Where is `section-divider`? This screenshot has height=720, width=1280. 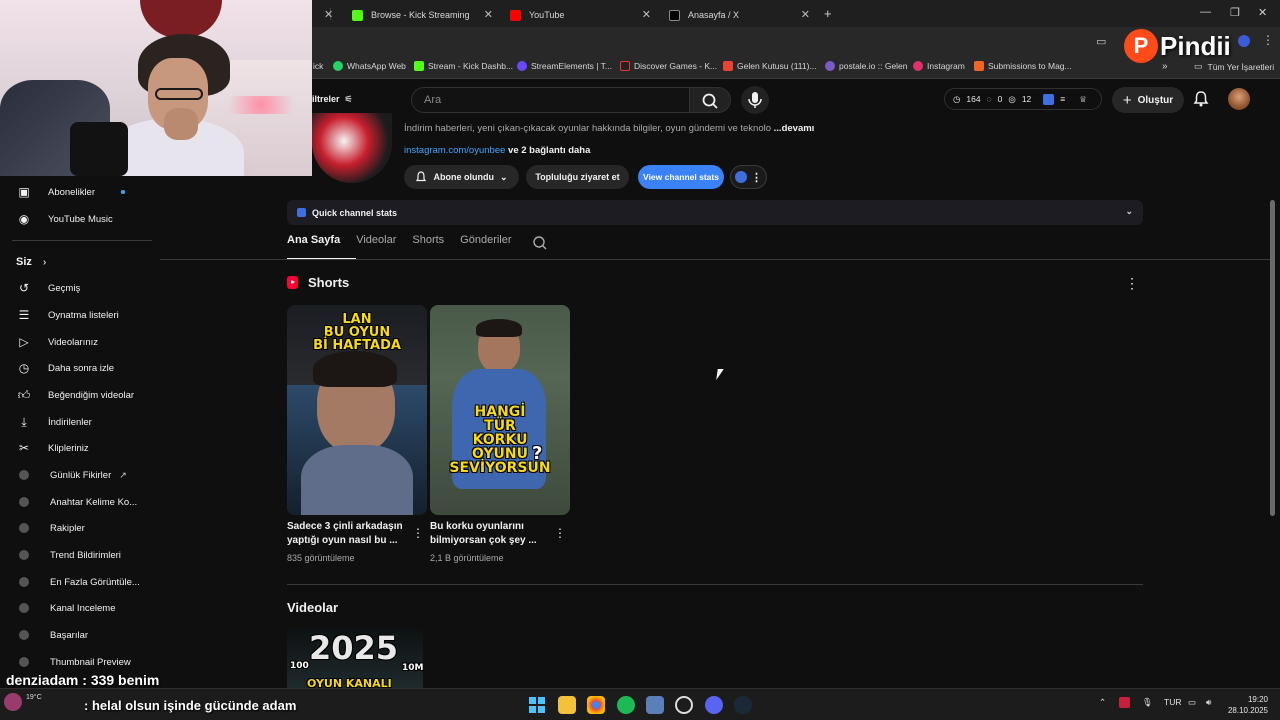
section-divider is located at coordinates (715, 584).